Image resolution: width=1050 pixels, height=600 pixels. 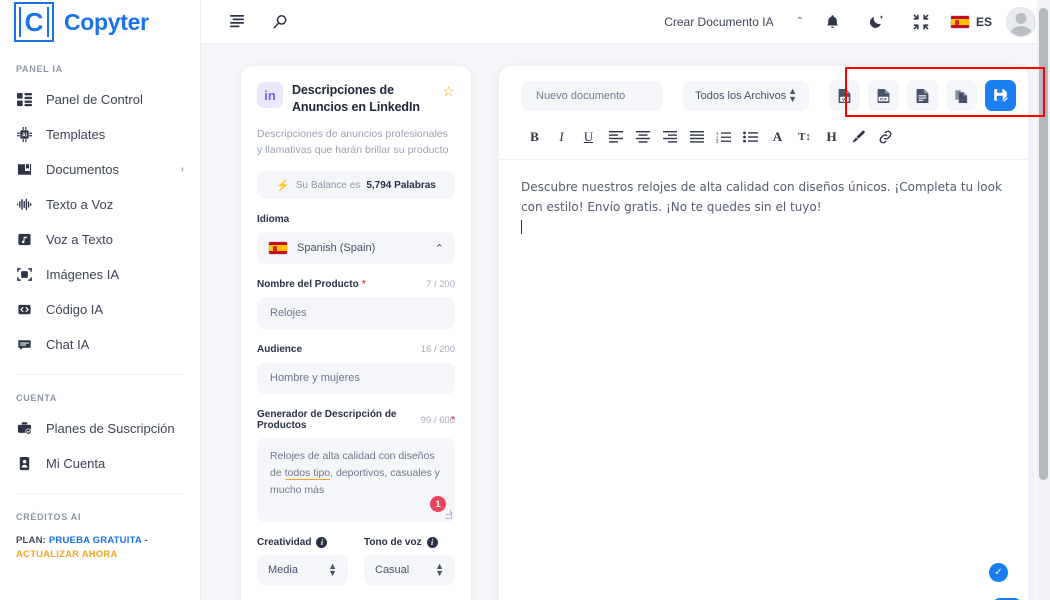 What do you see at coordinates (961, 95) in the screenshot?
I see `copy-document-button` at bounding box center [961, 95].